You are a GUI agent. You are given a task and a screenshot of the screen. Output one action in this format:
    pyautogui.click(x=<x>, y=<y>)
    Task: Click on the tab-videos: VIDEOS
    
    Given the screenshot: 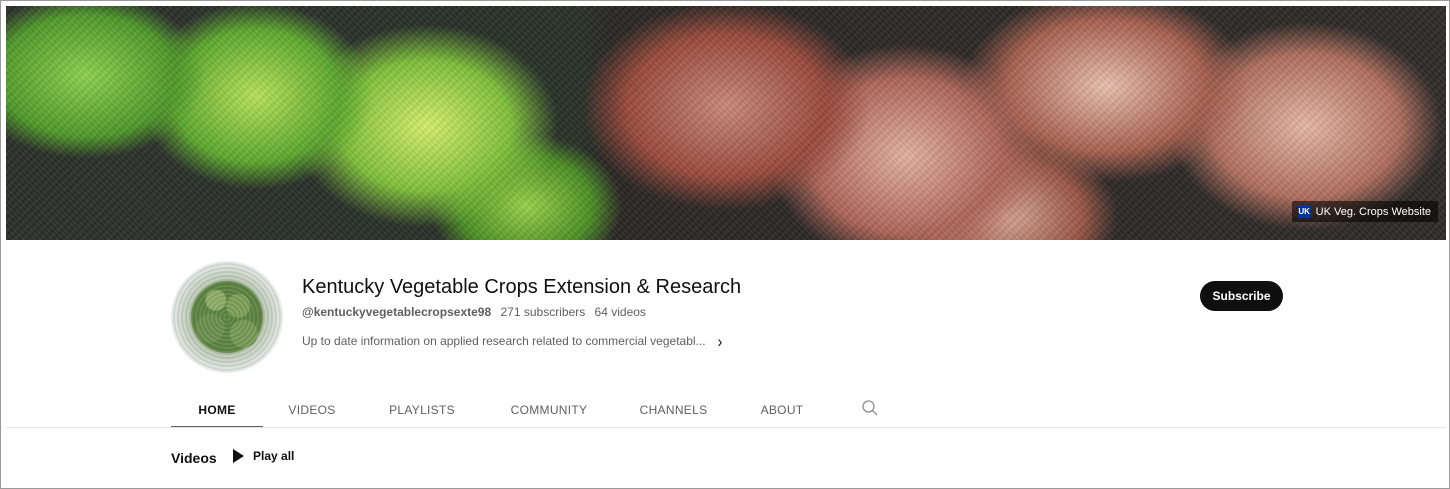 What is the action you would take?
    pyautogui.click(x=312, y=409)
    